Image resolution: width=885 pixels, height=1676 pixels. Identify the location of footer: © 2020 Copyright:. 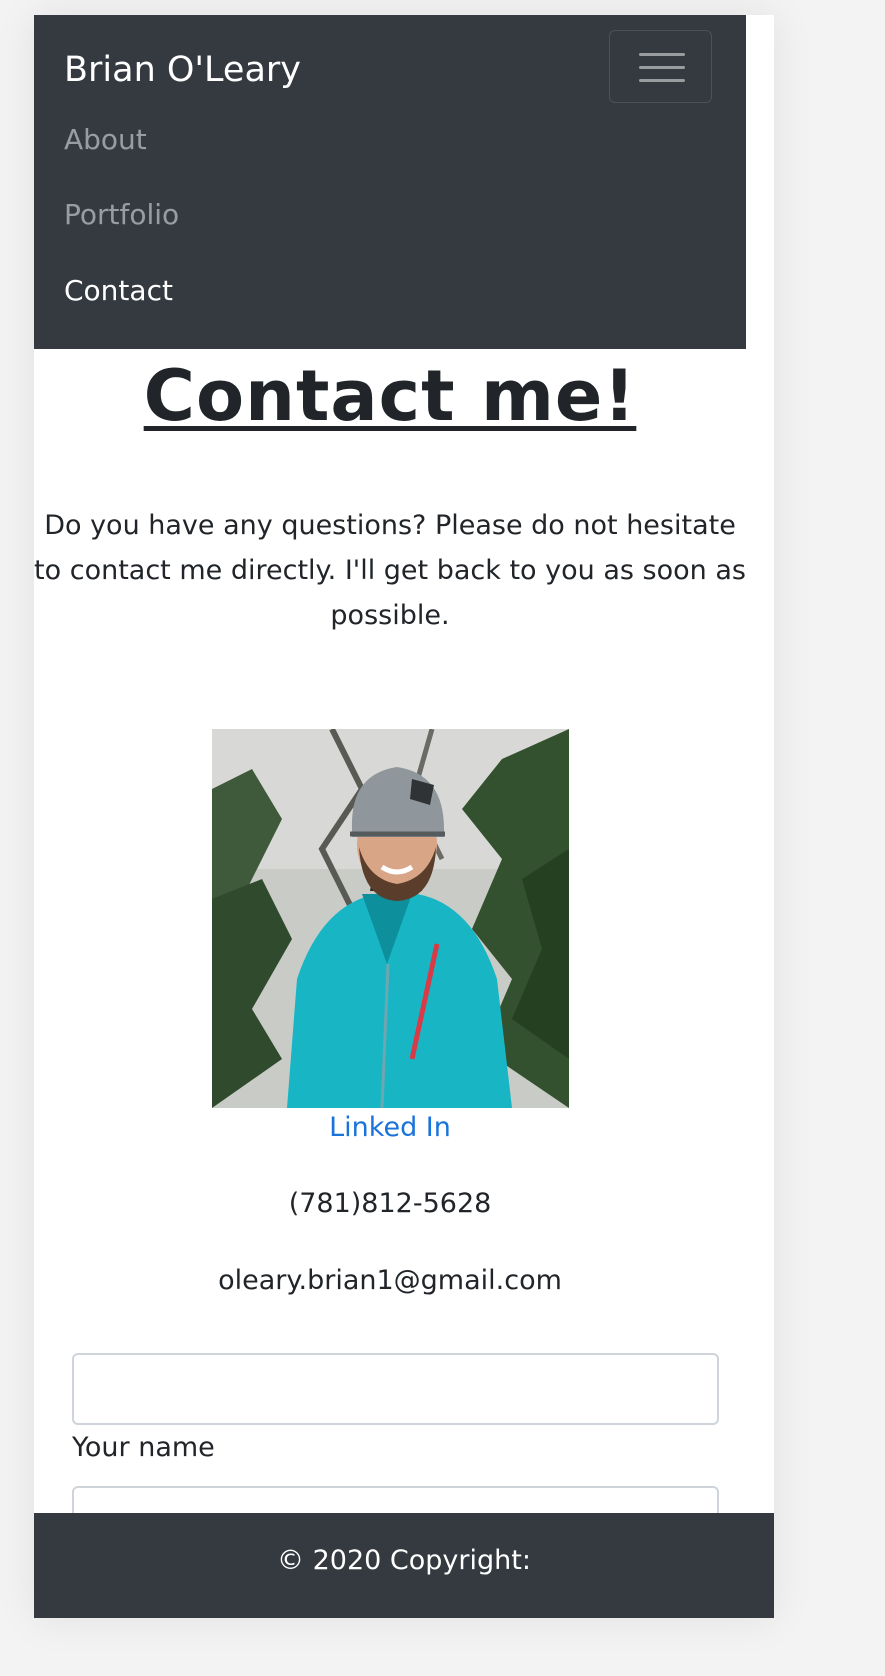
(404, 1565).